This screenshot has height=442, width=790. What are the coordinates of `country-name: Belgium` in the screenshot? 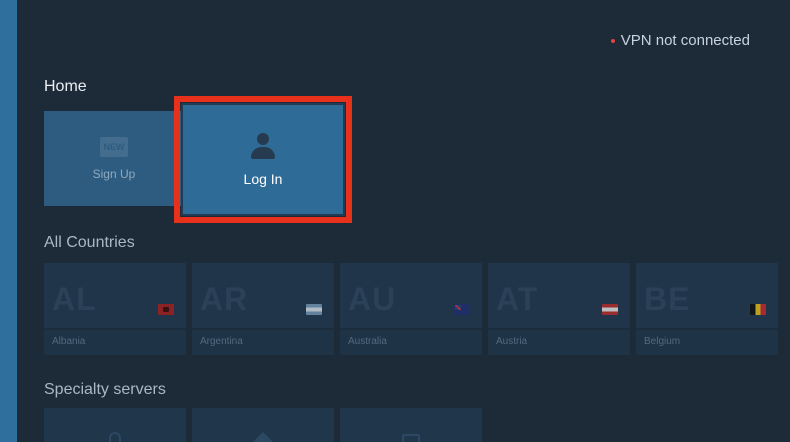 It's located at (662, 341).